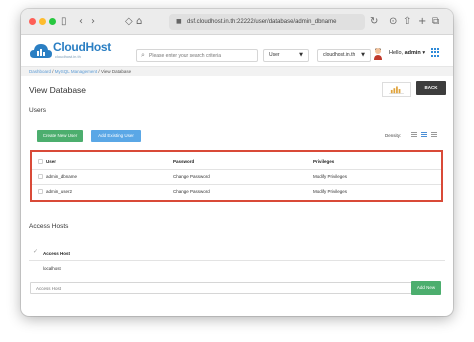 This screenshot has width=474, height=342. I want to click on add-new-host-button: Add New, so click(426, 288).